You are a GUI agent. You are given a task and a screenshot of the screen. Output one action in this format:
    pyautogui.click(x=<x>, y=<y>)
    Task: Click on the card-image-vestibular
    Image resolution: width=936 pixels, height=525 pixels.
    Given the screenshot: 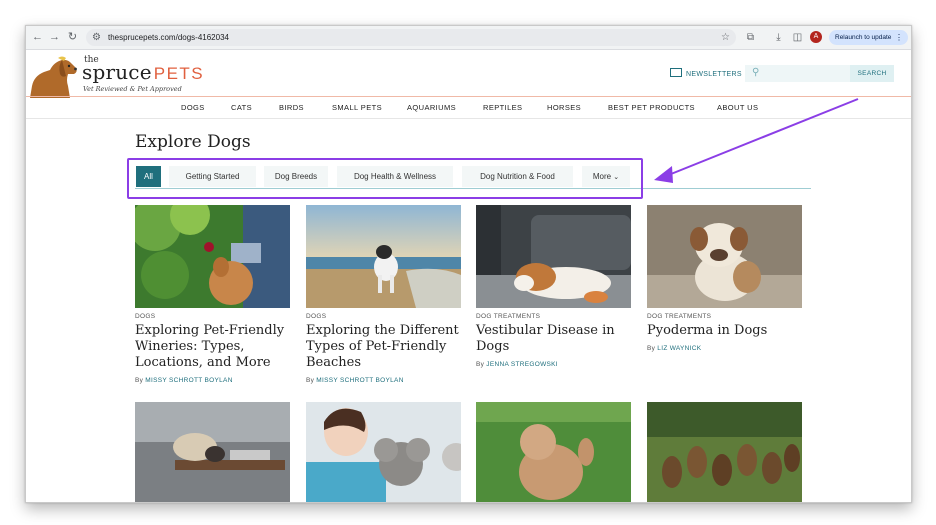 What is the action you would take?
    pyautogui.click(x=553, y=256)
    